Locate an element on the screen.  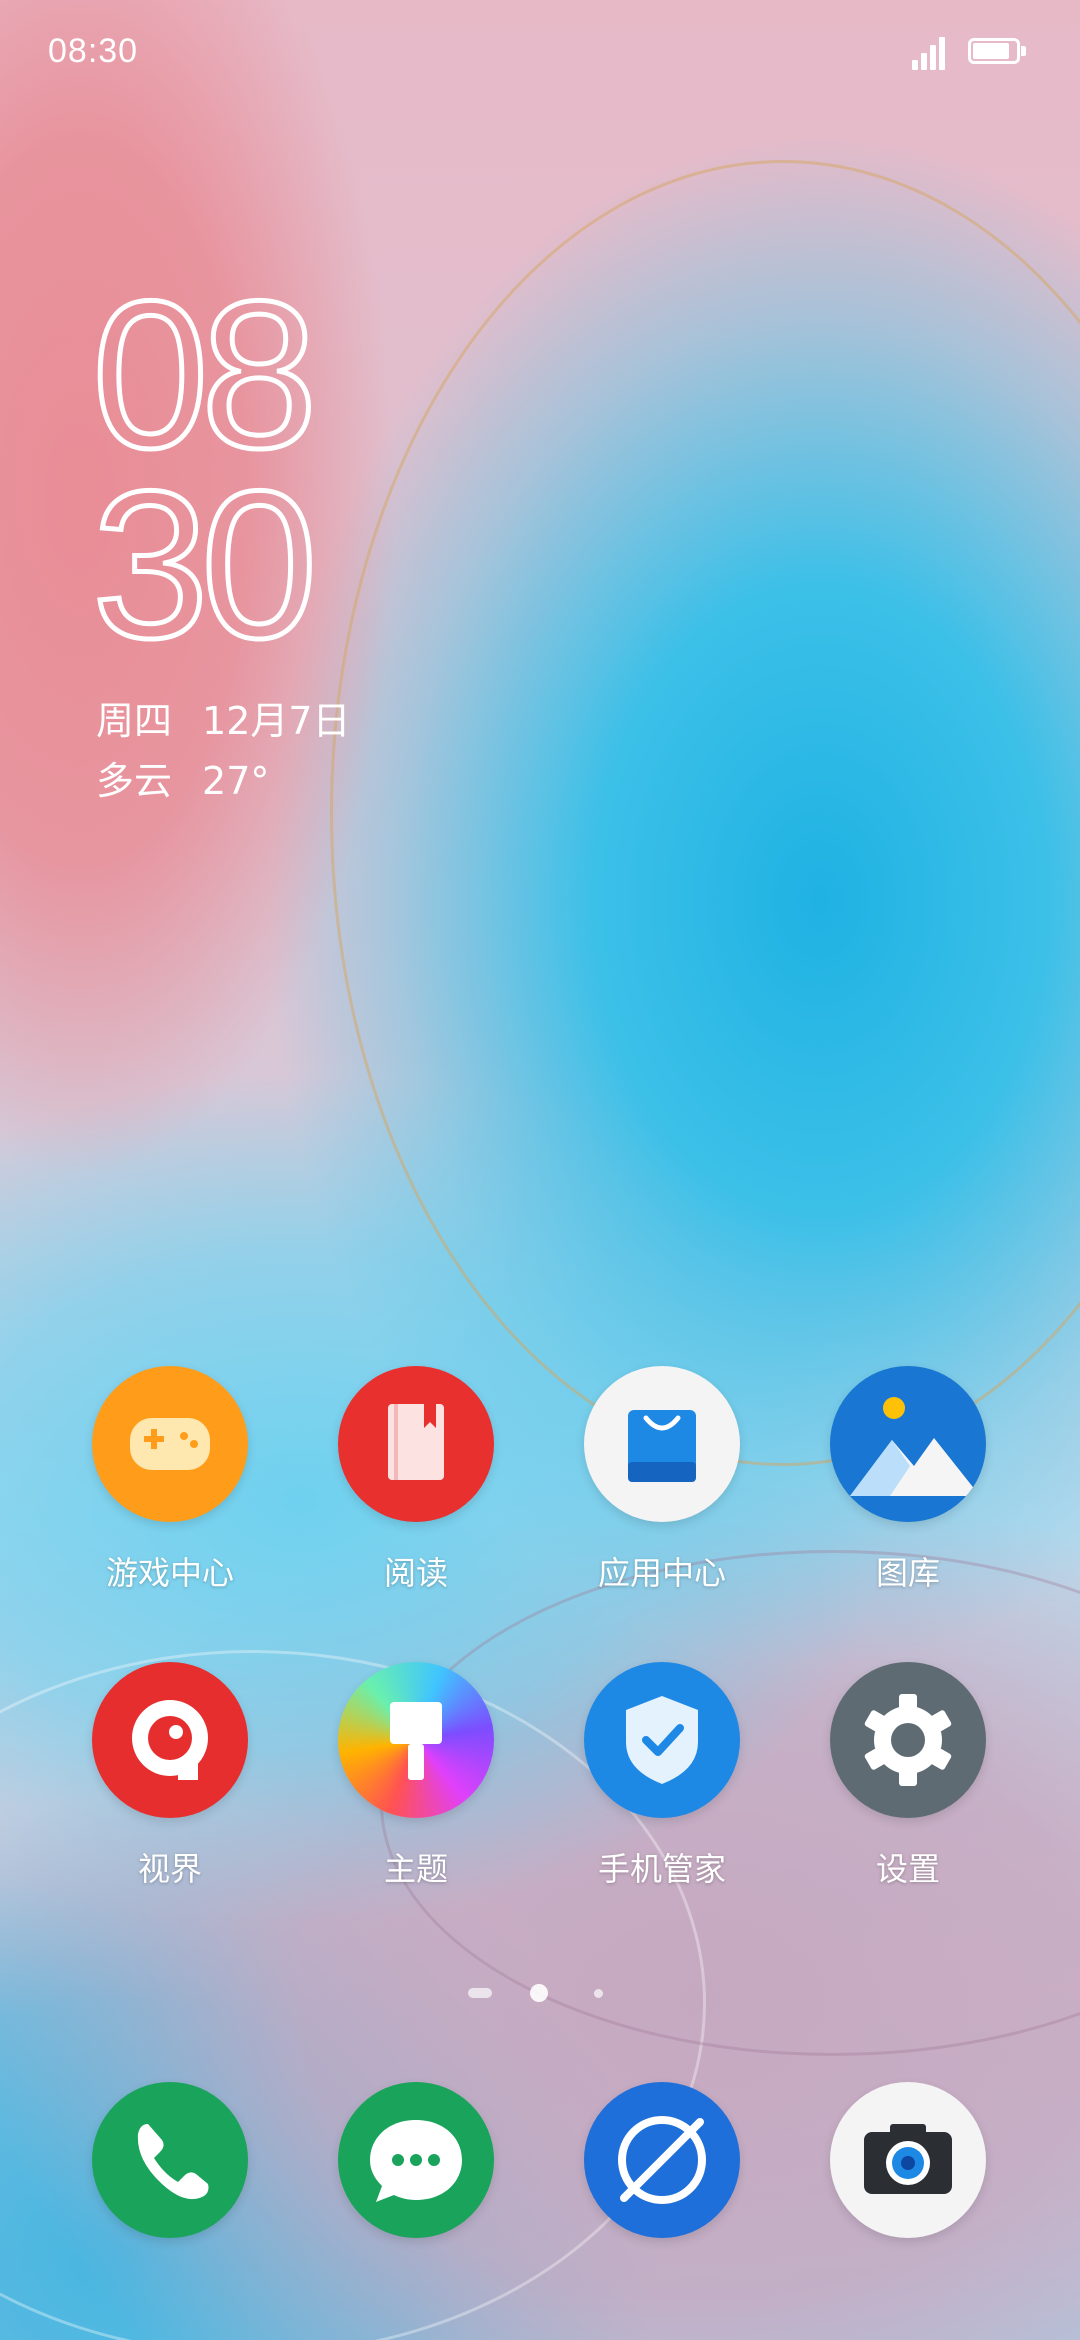
dock-phone is located at coordinates (170, 2160).